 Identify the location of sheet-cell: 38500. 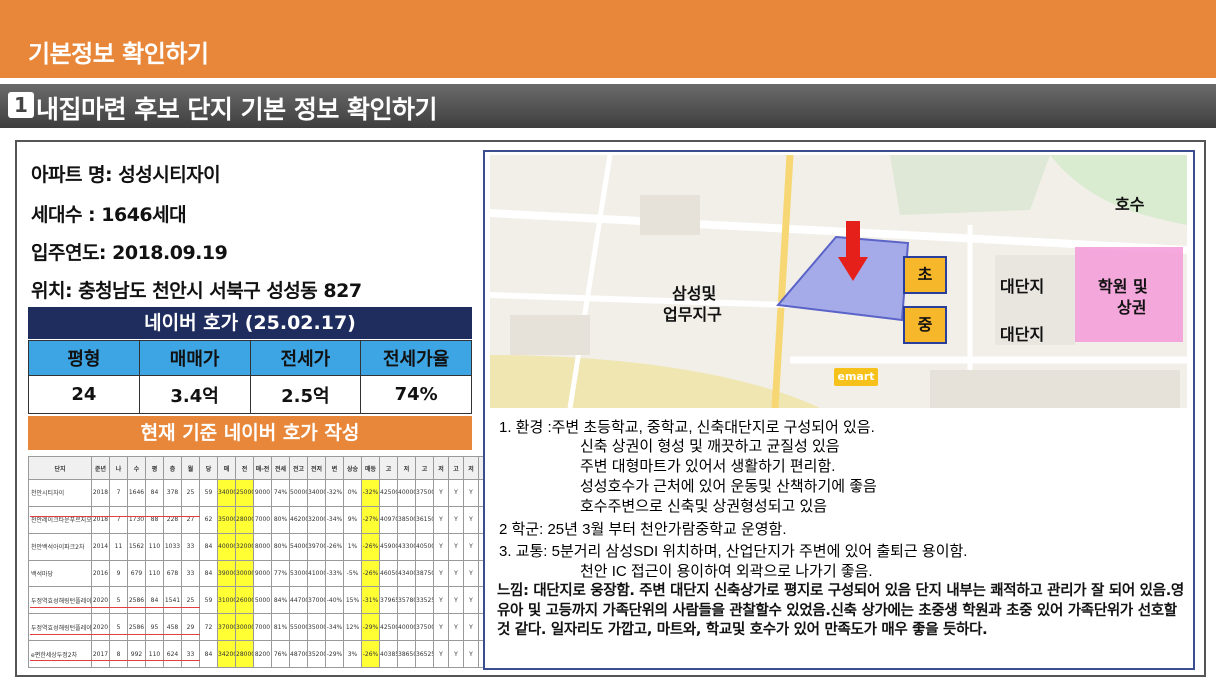
(406, 519).